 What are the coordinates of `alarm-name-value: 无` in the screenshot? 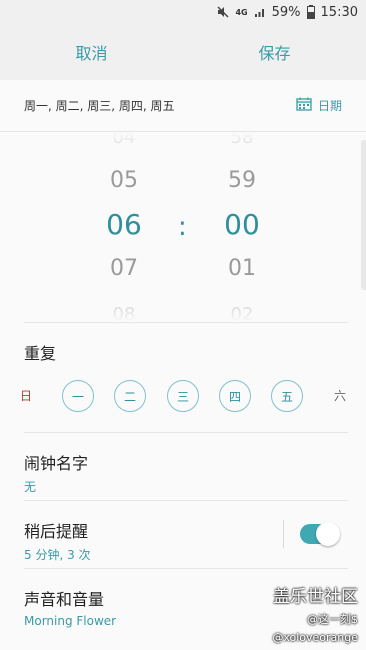 It's located at (30, 487).